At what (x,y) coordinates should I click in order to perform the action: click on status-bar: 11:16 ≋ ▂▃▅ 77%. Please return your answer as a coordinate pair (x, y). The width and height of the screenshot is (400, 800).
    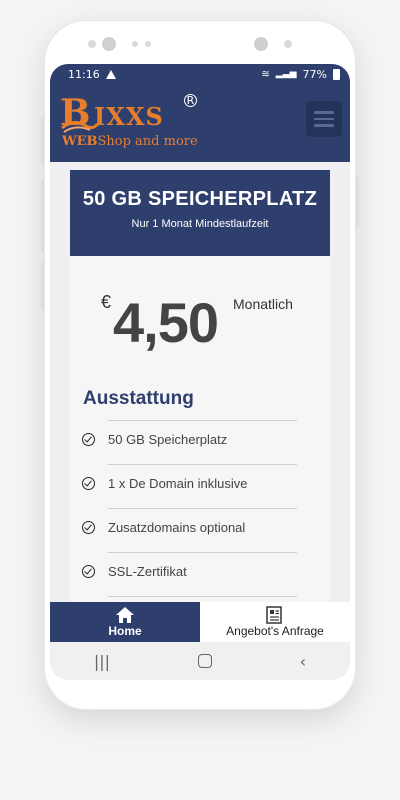
    Looking at the image, I should click on (200, 74).